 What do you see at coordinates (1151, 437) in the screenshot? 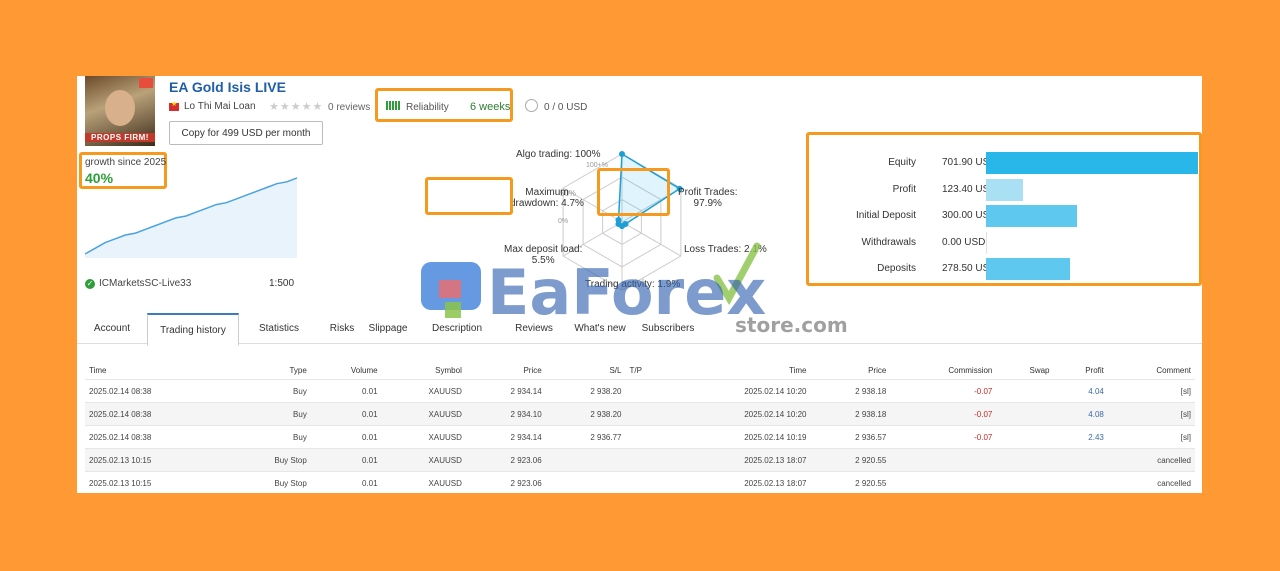
I see `table-cell: [sl]` at bounding box center [1151, 437].